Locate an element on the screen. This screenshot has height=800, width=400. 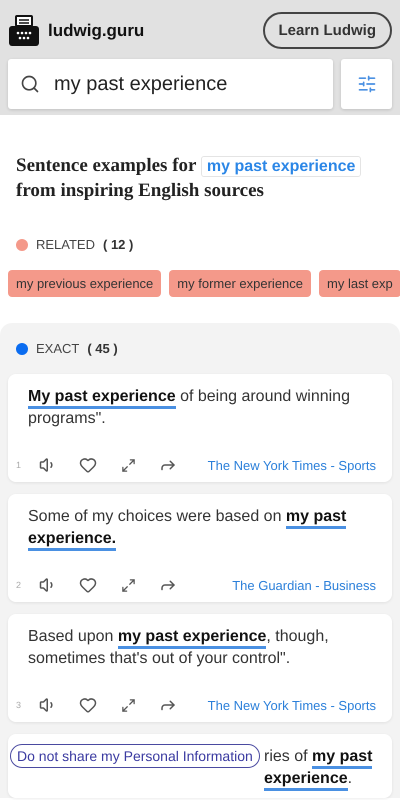
line-number: 2 is located at coordinates (19, 585).